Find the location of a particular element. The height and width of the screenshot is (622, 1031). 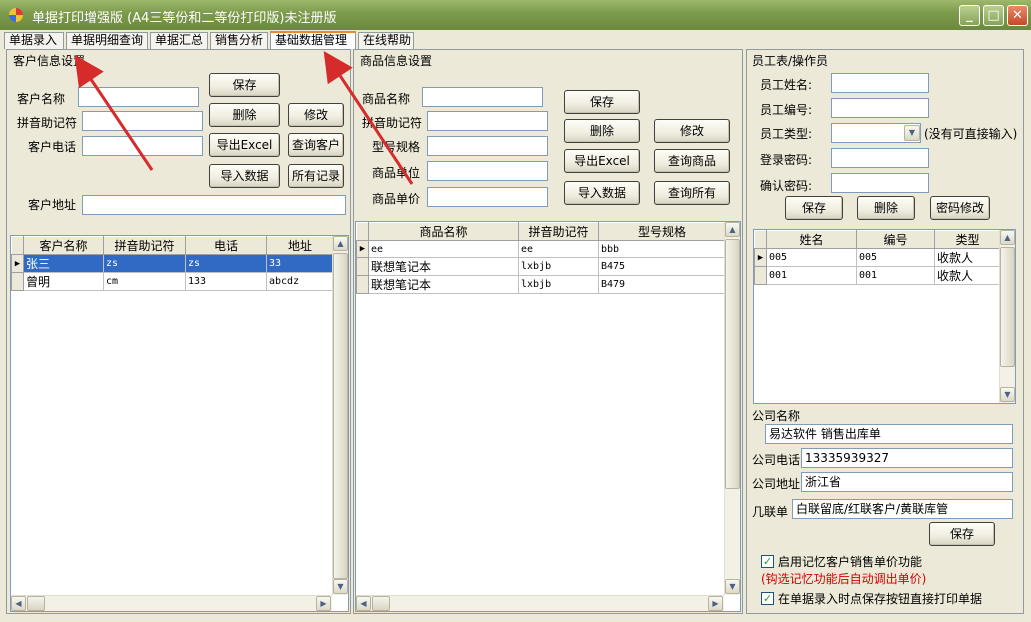

product-unit-input is located at coordinates (487, 171).